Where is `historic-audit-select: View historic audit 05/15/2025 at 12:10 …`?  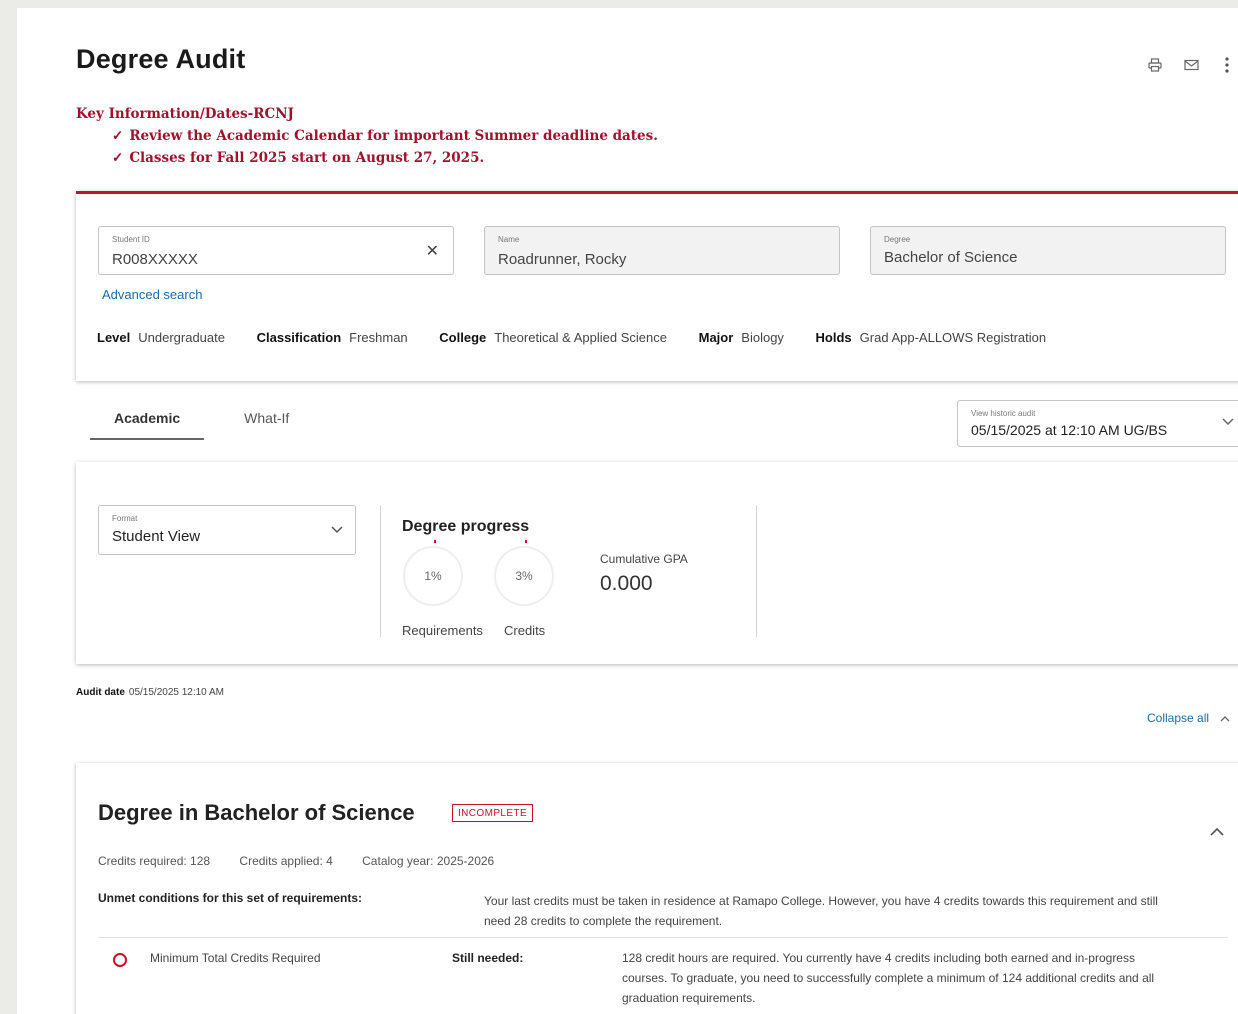 historic-audit-select: View historic audit 05/15/2025 at 12:10 … is located at coordinates (1097, 423).